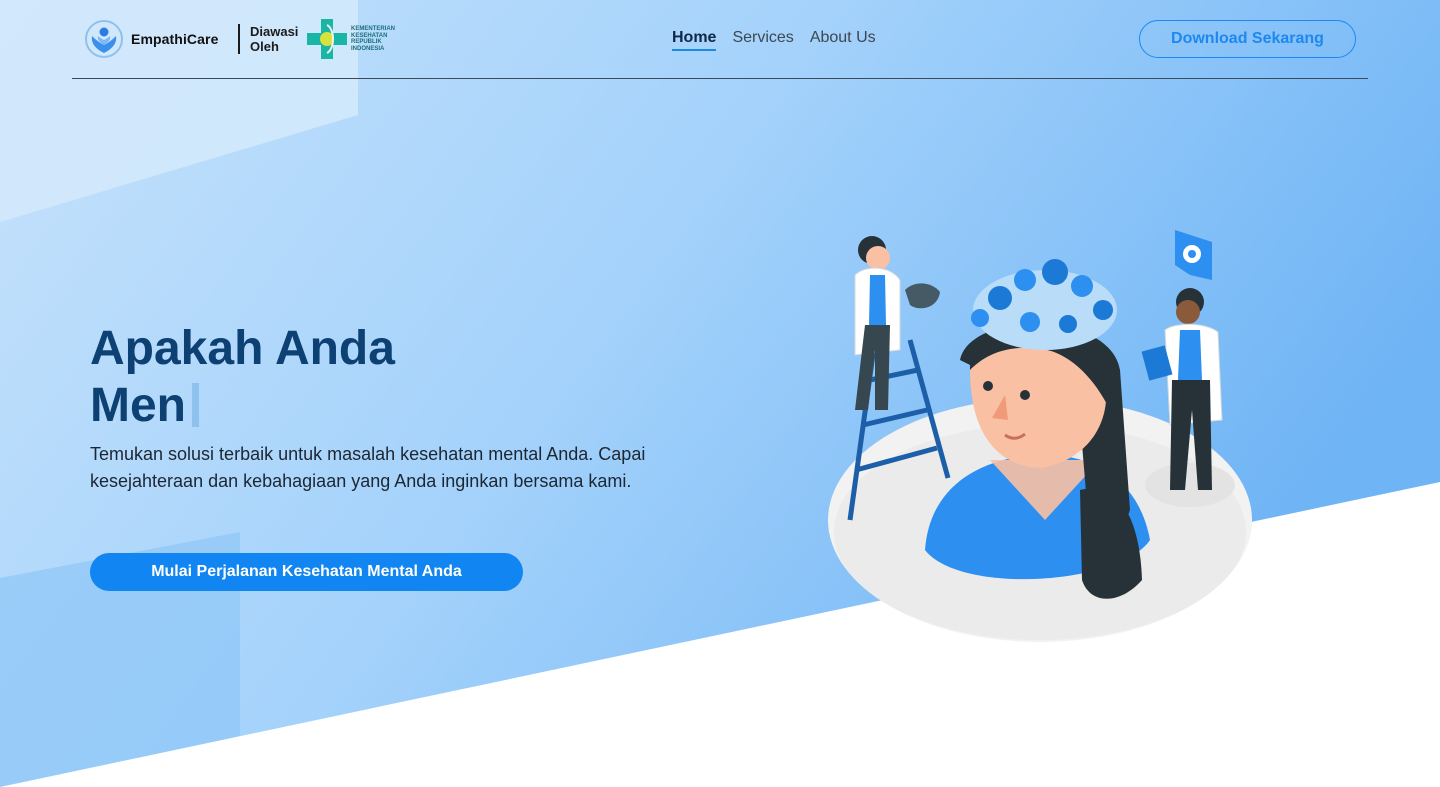 Image resolution: width=1440 pixels, height=787 pixels. I want to click on hero-title-line-2: Men, so click(370, 405).